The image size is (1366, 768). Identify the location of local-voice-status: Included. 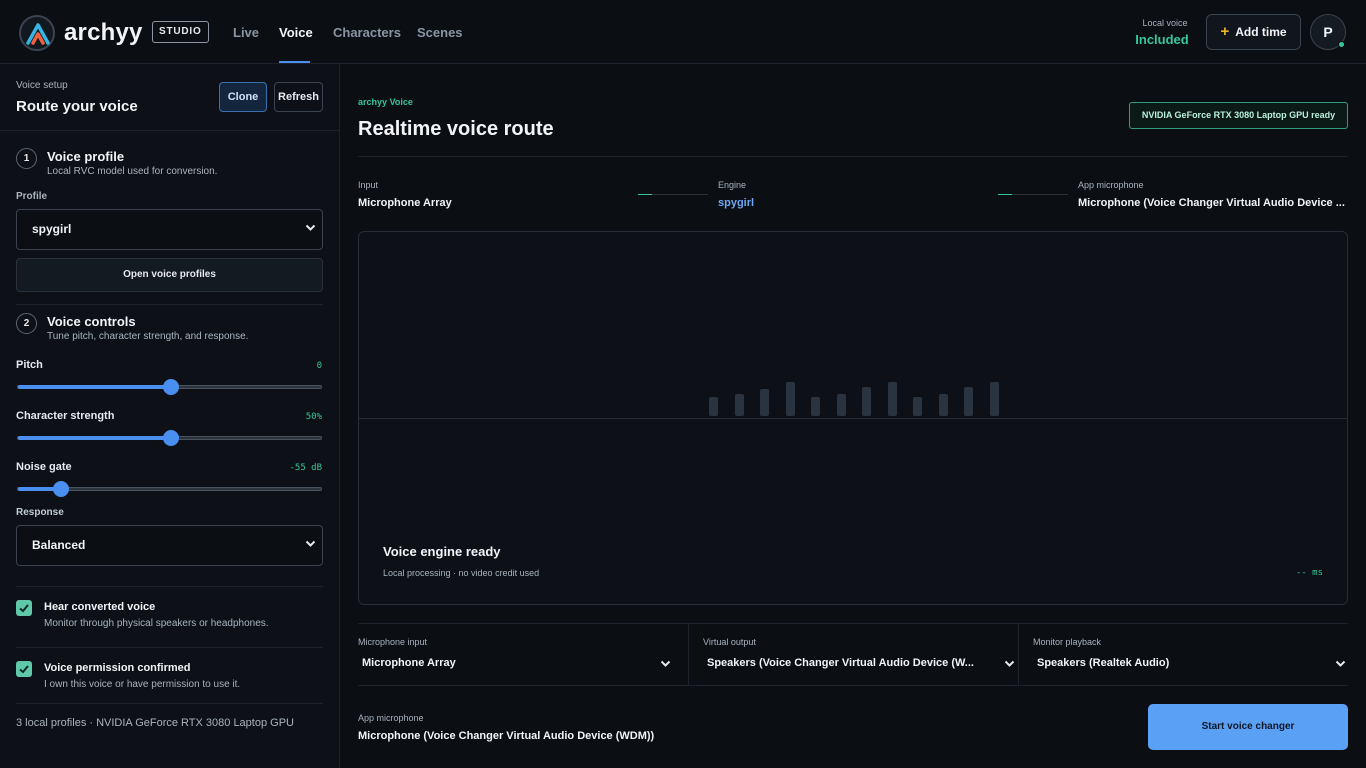
(1162, 39).